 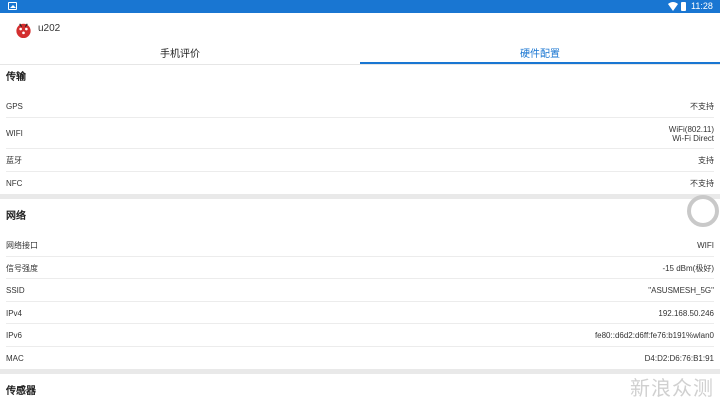 I want to click on status-time: 11:28, so click(x=702, y=6).